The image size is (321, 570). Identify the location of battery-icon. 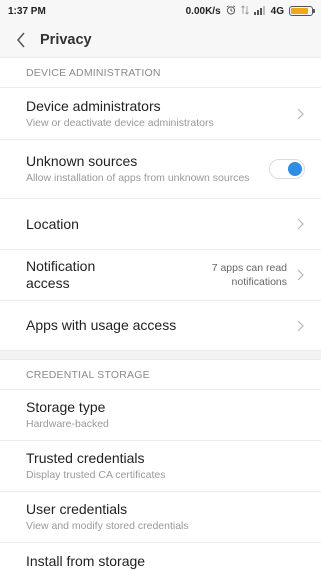
(302, 11).